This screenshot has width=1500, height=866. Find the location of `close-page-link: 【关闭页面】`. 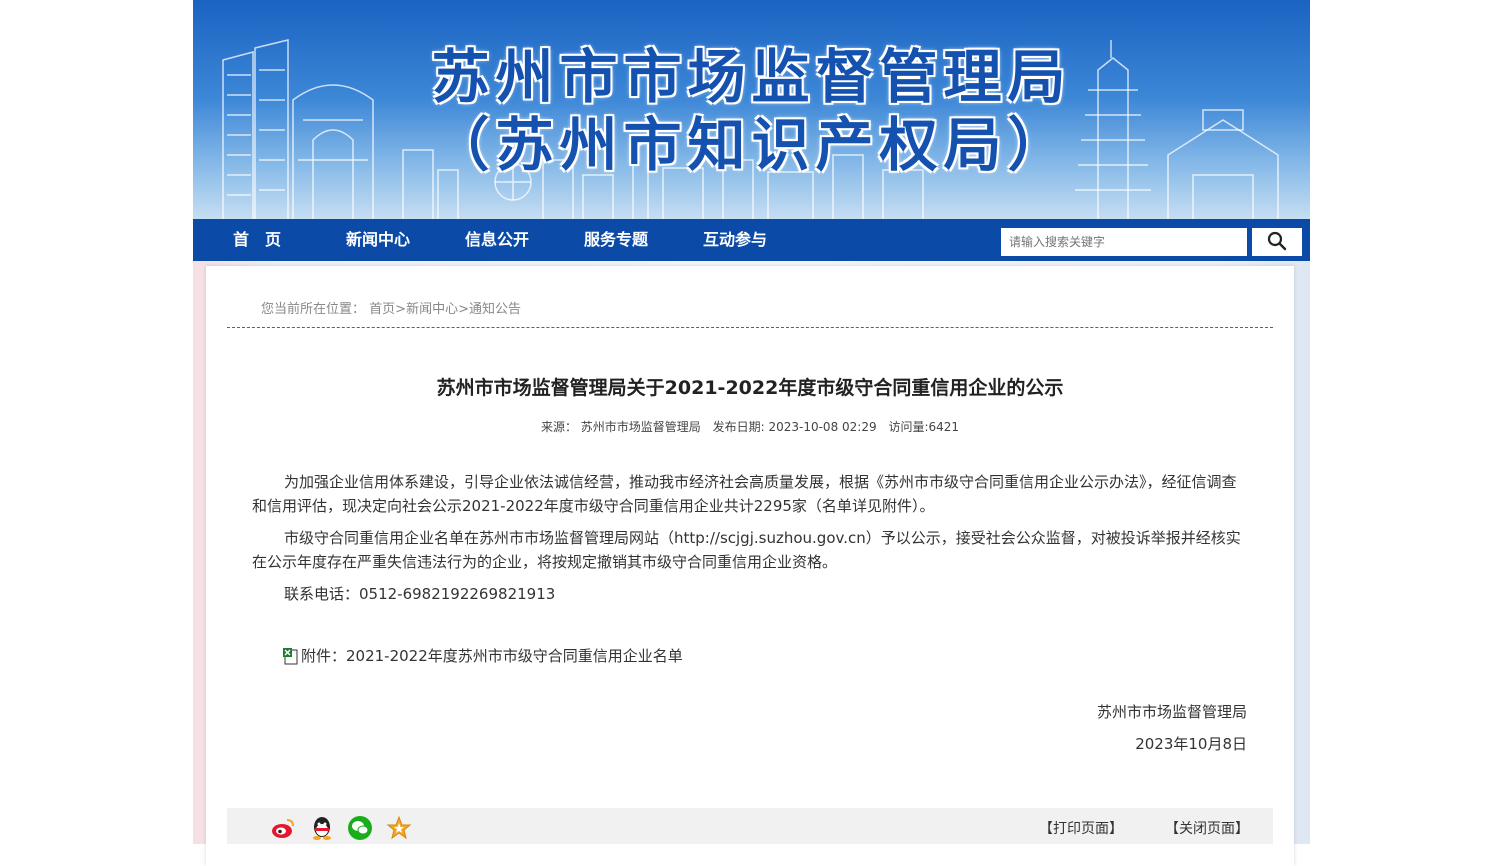

close-page-link: 【关闭页面】 is located at coordinates (1207, 828).